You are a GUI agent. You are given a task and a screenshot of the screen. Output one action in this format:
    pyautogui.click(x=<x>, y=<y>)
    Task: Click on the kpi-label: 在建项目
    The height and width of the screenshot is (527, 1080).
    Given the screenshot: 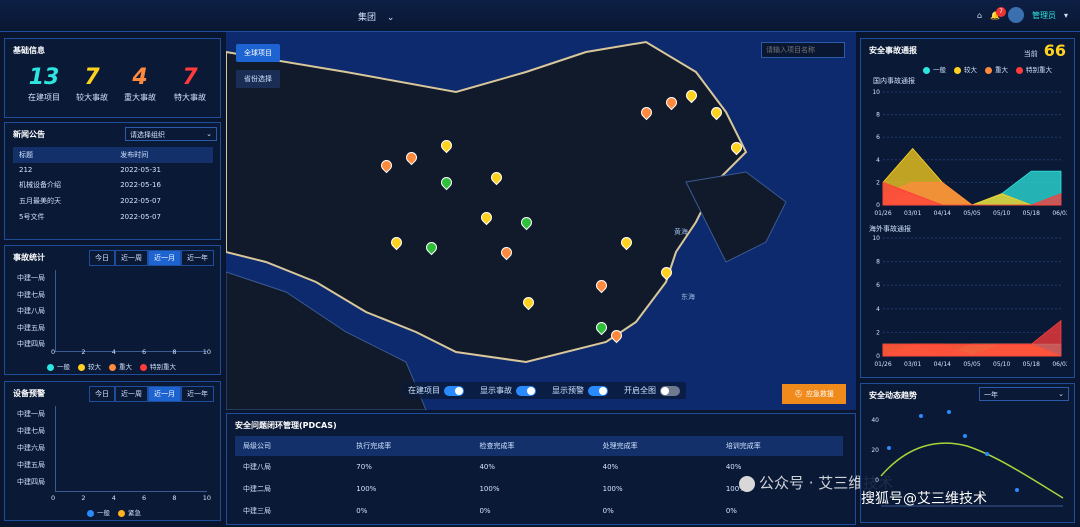 What is the action you would take?
    pyautogui.click(x=44, y=97)
    